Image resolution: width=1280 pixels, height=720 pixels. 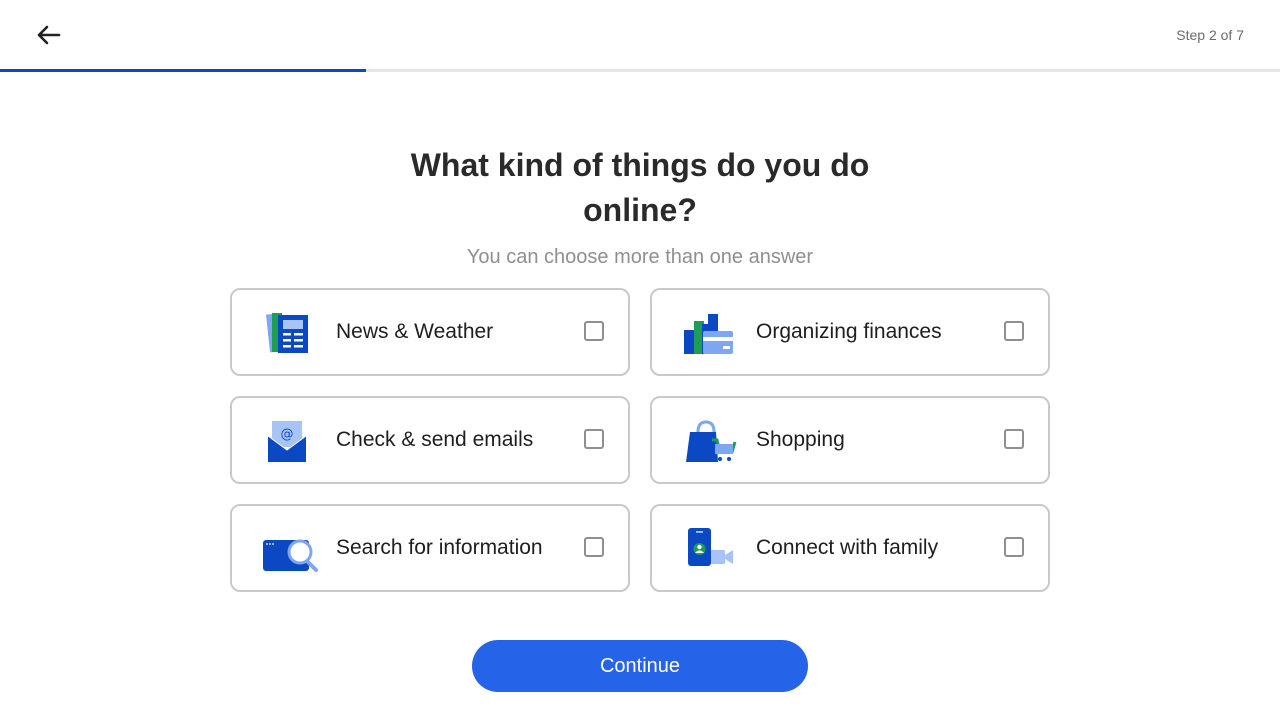 What do you see at coordinates (640, 666) in the screenshot?
I see `continue-button: Continue` at bounding box center [640, 666].